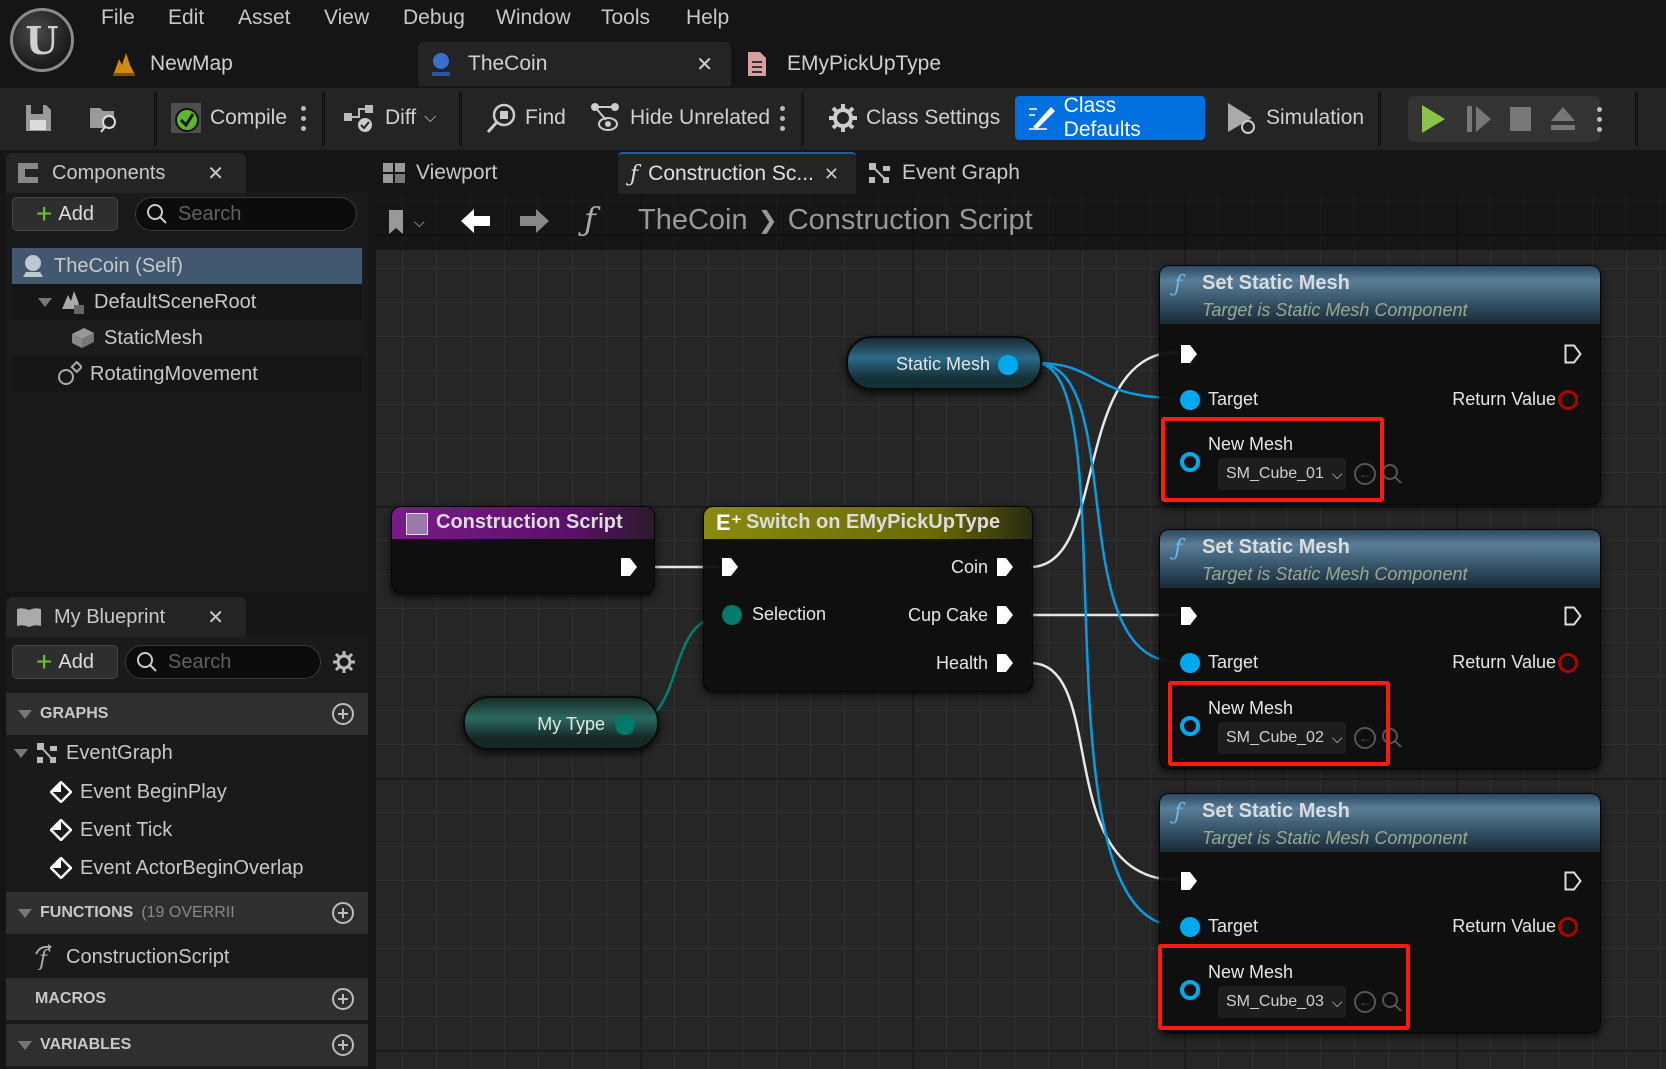 The height and width of the screenshot is (1069, 1666). What do you see at coordinates (42, 40) in the screenshot?
I see `unreal-logo: U` at bounding box center [42, 40].